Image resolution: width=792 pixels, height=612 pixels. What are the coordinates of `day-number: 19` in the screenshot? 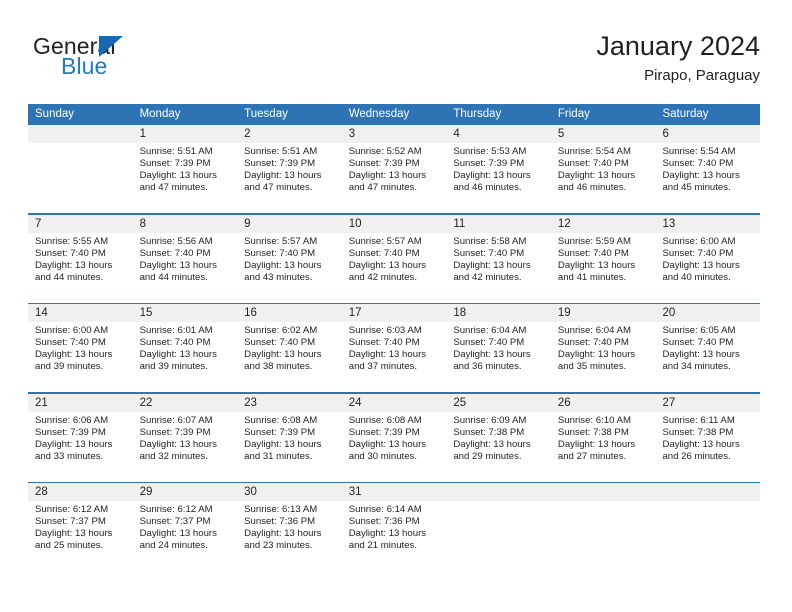 It's located at (603, 313).